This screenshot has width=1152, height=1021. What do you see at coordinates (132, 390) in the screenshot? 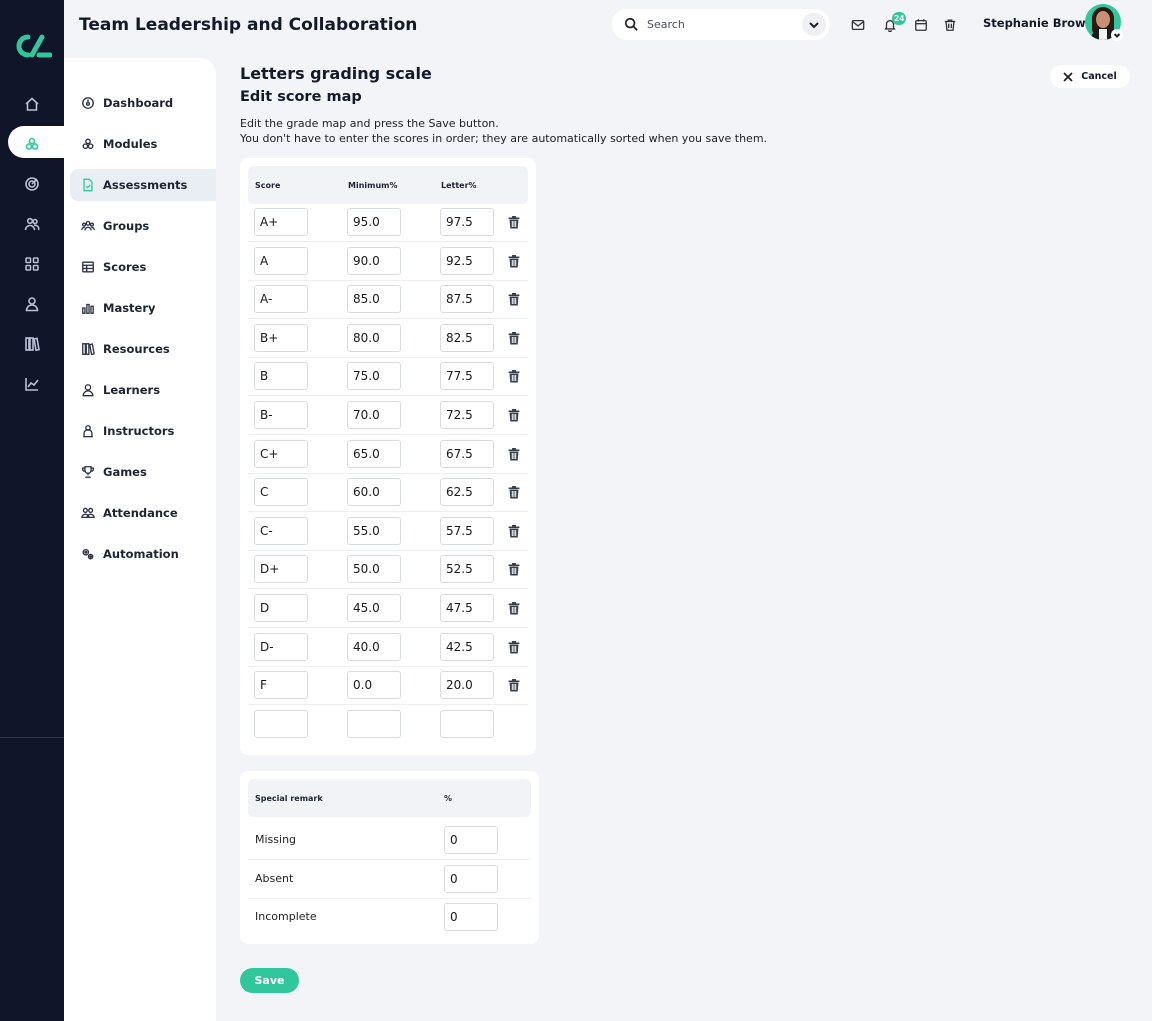
I see `sidebar-item-label: Learners` at bounding box center [132, 390].